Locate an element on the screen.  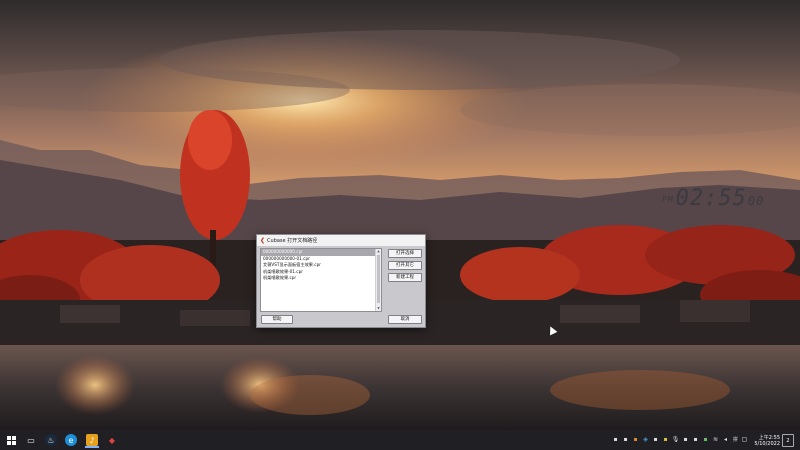
app-icon: ◆ is located at coordinates (112, 440).